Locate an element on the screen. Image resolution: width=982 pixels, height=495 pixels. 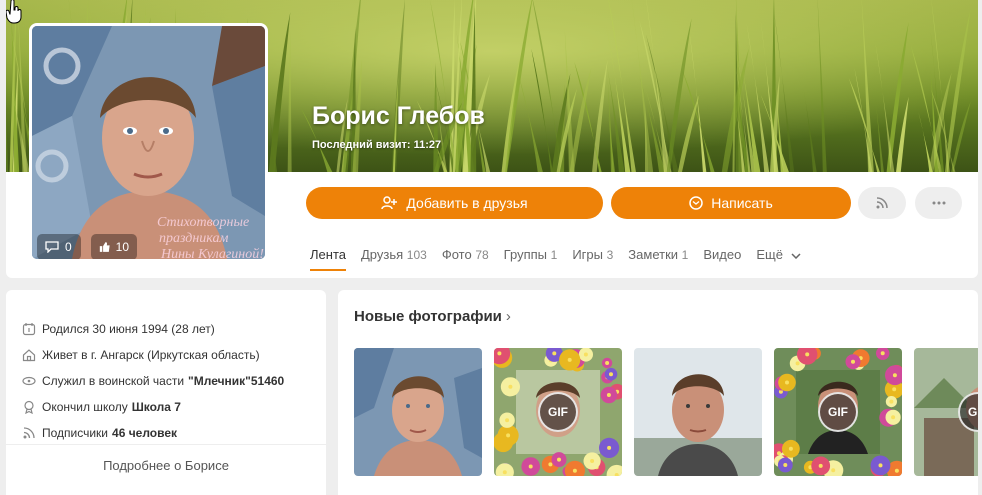
about-city-text: Живет в г. Ангарск (Иркутская область) is located at coordinates (151, 355).